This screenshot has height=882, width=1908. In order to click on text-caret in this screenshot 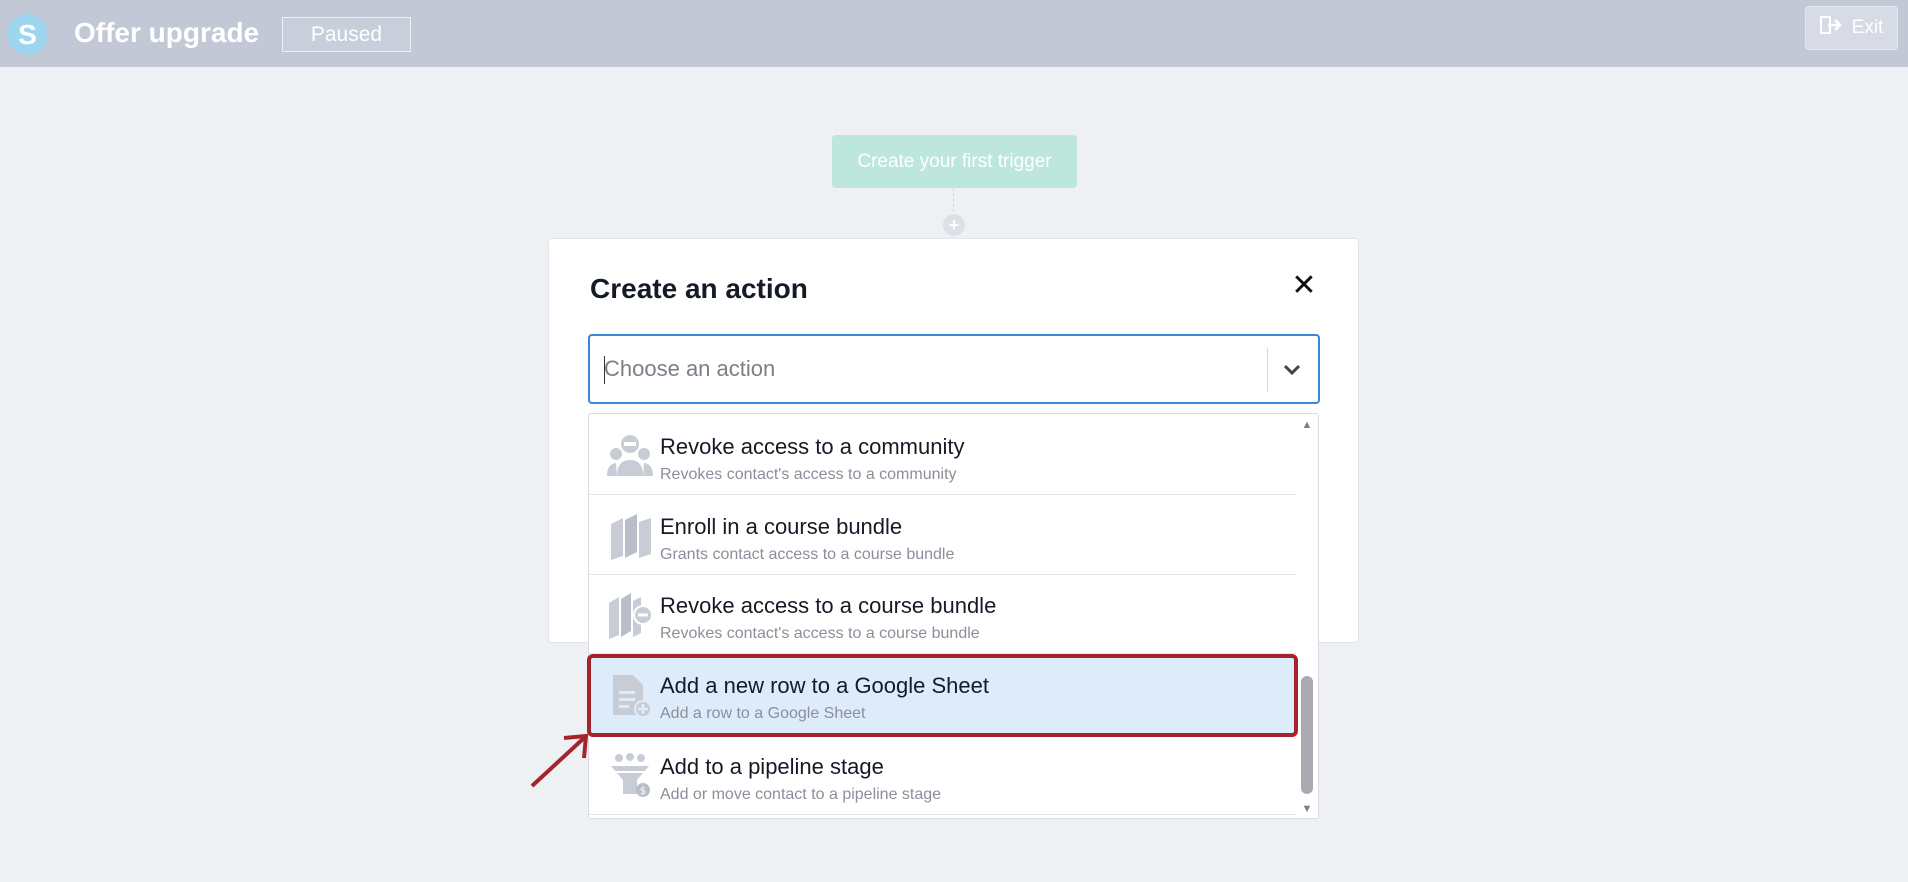, I will do `click(604, 370)`.